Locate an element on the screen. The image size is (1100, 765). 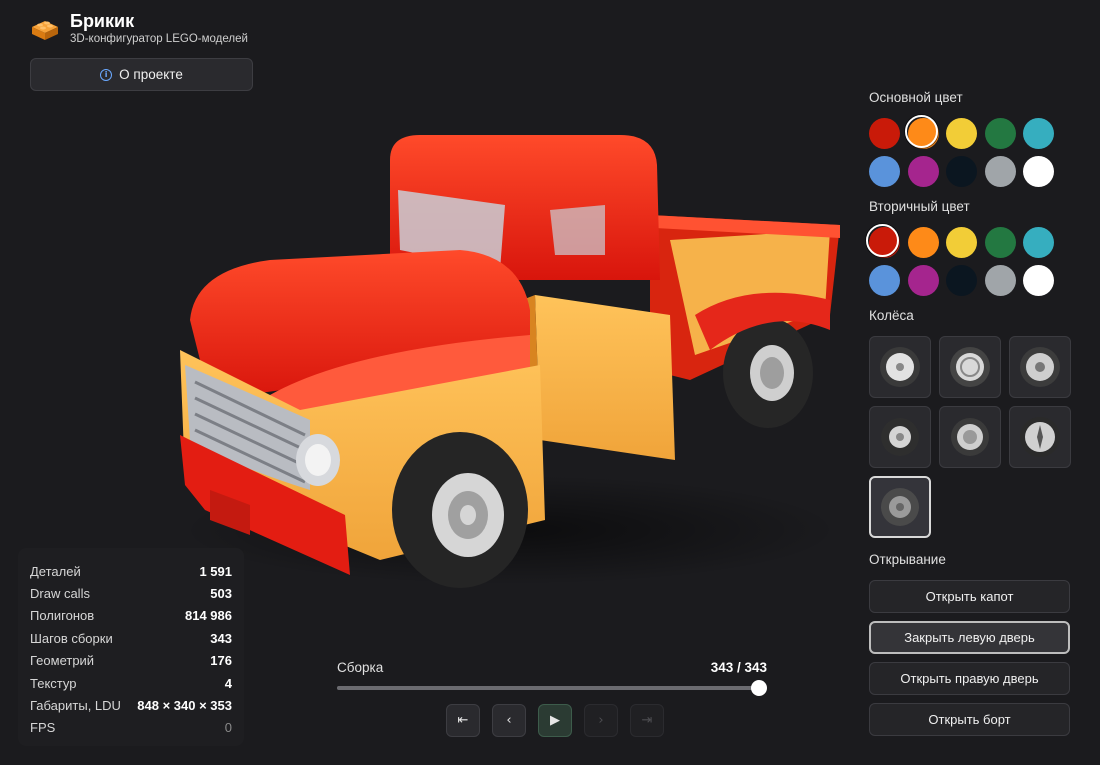
stat-row: Полигонов 814 986 is located at coordinates (131, 616).